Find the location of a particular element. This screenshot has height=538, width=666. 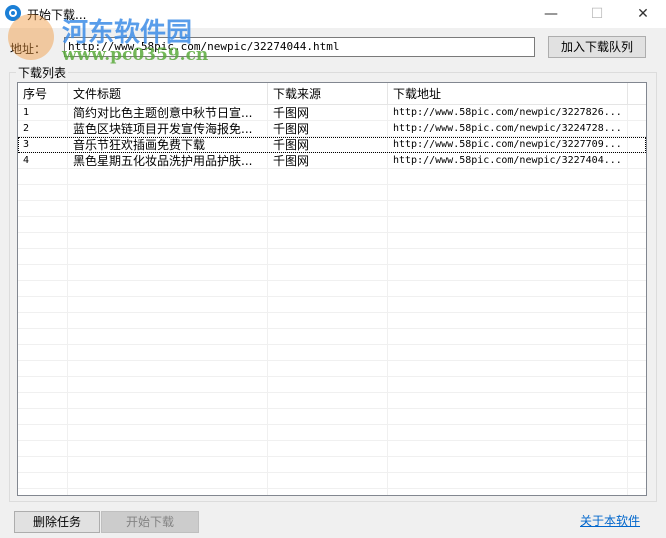

cell-index: 1 is located at coordinates (26, 112).